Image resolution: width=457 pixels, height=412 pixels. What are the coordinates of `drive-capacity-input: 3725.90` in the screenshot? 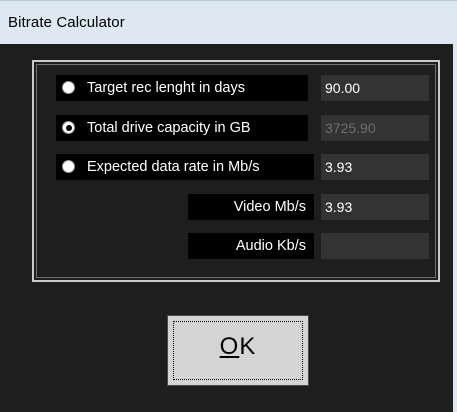 It's located at (375, 128).